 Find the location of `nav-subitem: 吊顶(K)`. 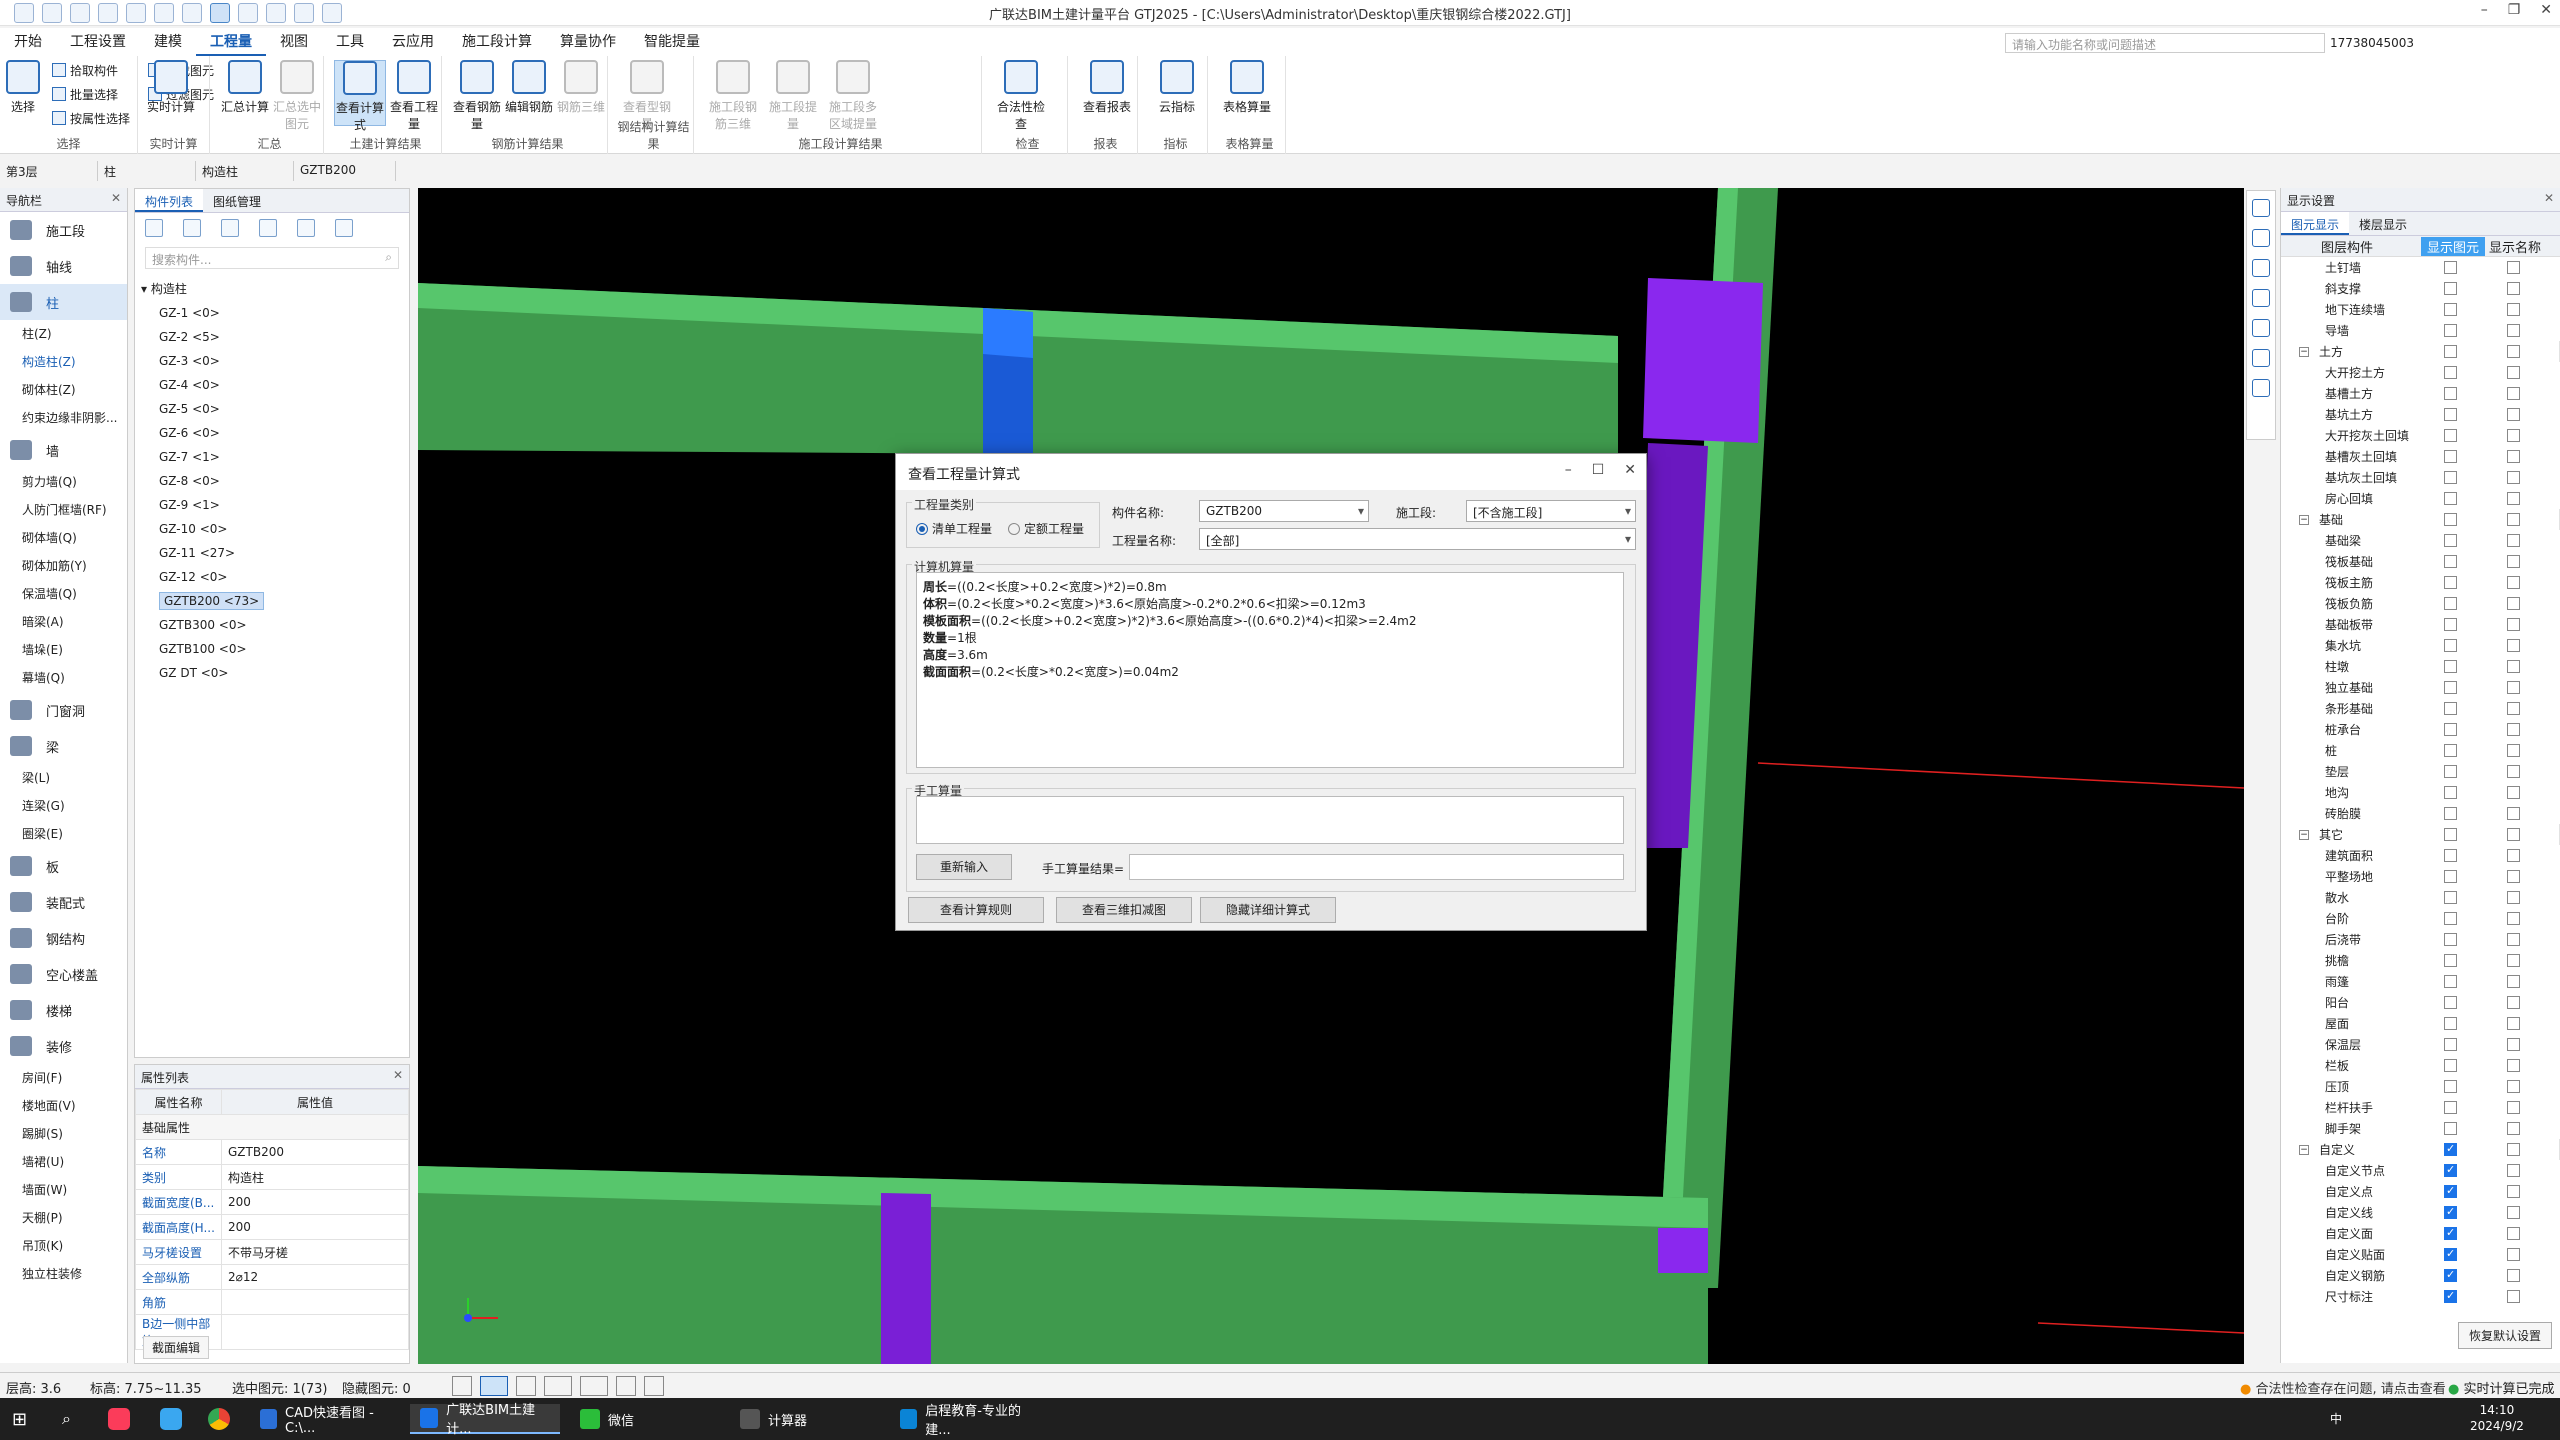

nav-subitem: 吊顶(K) is located at coordinates (63, 1246).